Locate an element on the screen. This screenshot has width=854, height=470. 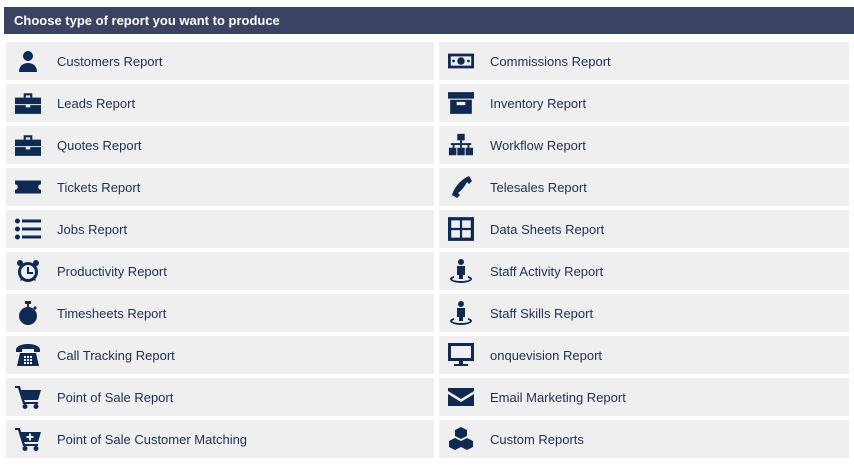
report-label: Jobs Report is located at coordinates (92, 229).